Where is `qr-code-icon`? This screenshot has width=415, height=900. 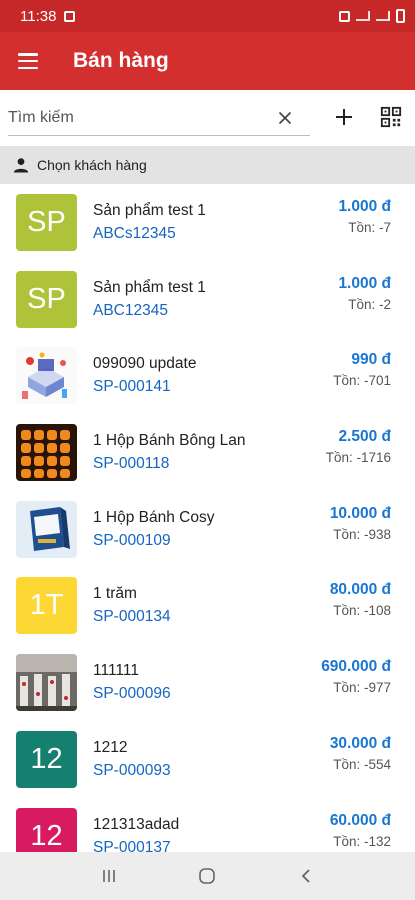
qr-code-icon is located at coordinates (391, 117).